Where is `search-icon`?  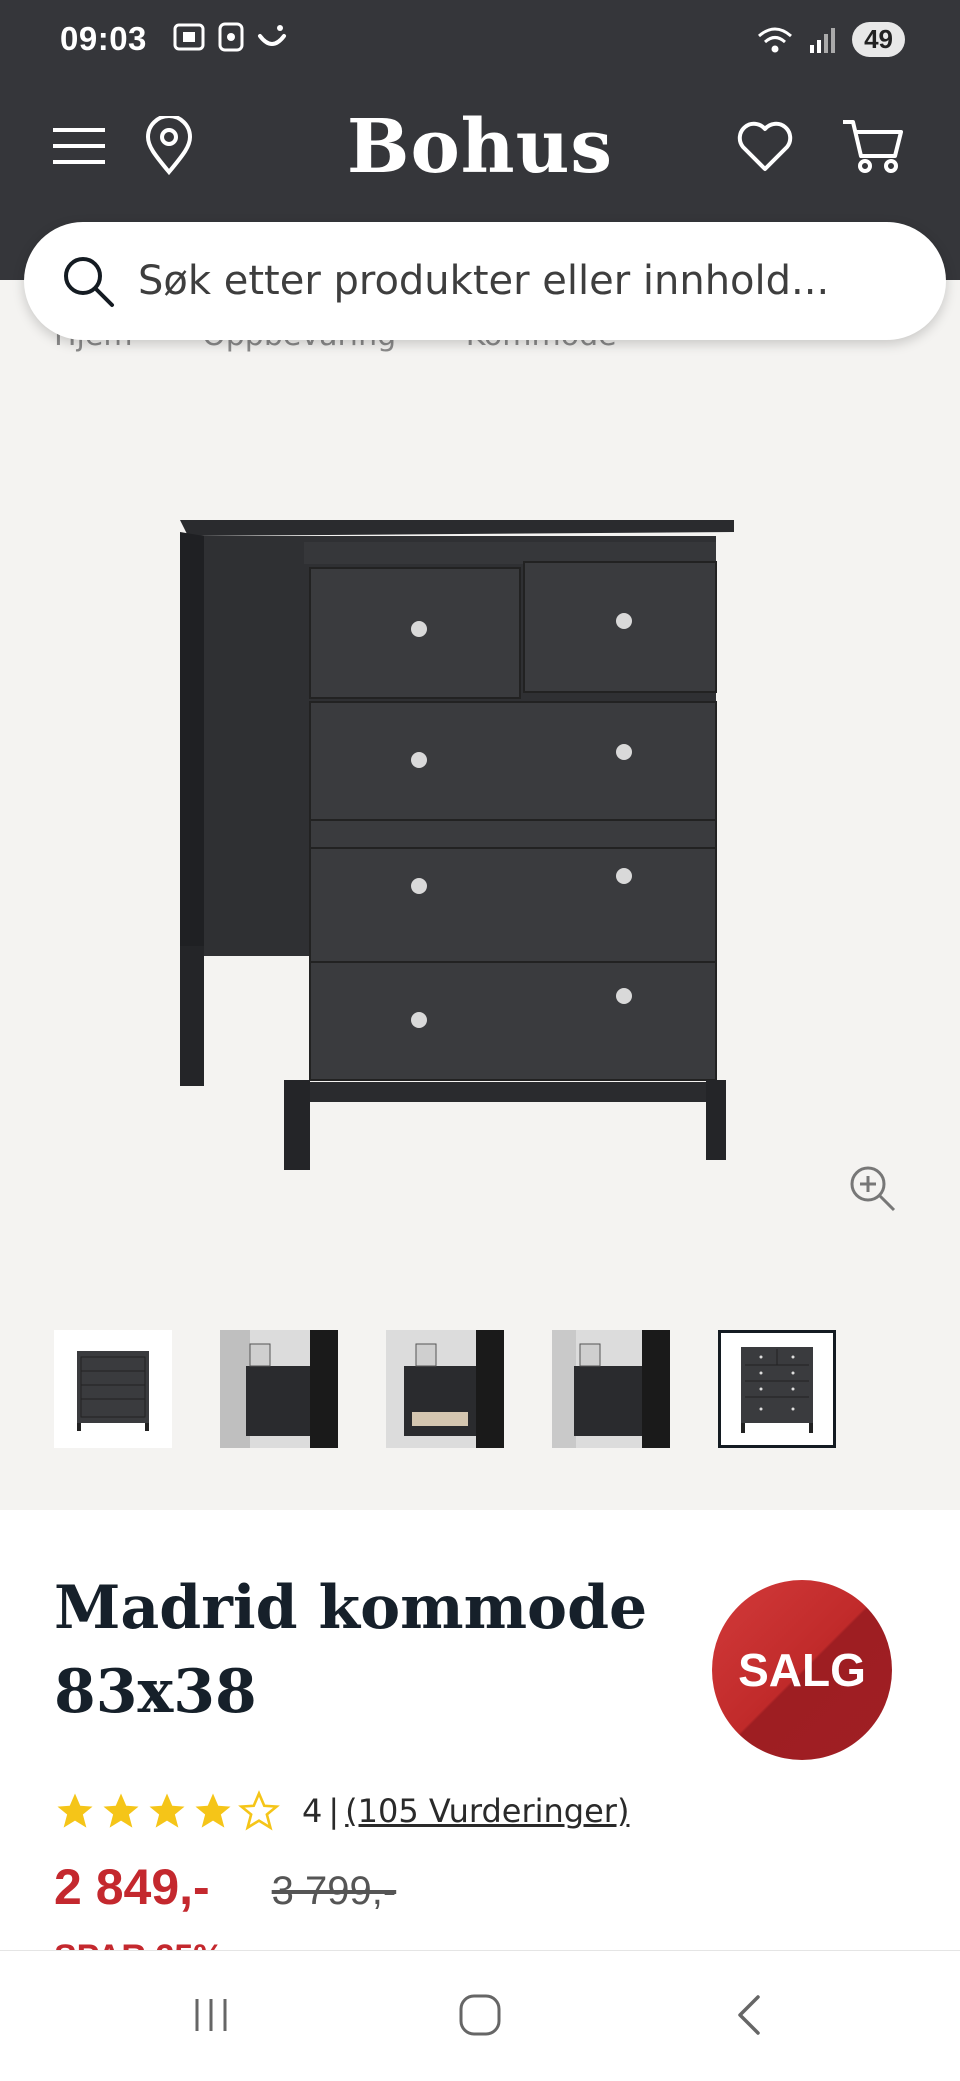 search-icon is located at coordinates (89, 282).